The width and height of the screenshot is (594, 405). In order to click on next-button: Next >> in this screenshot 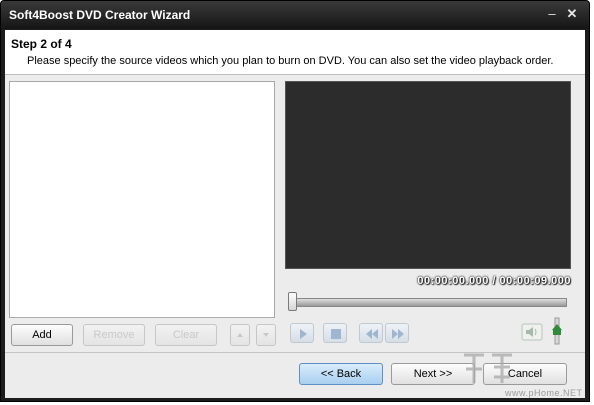, I will do `click(433, 374)`.